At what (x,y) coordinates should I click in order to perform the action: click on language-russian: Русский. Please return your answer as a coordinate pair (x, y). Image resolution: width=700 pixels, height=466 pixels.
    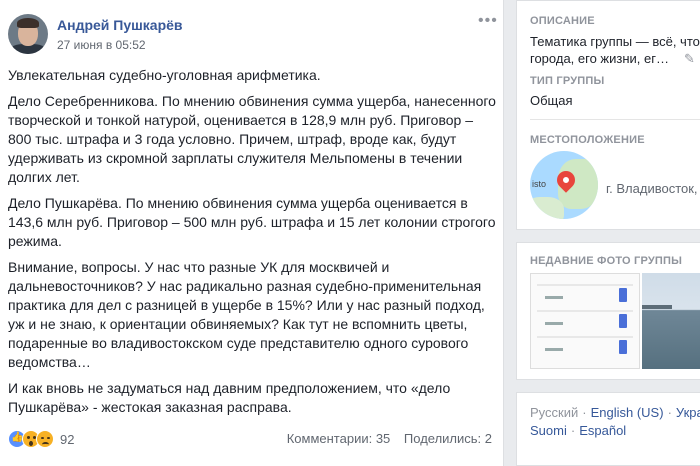
    Looking at the image, I should click on (554, 412).